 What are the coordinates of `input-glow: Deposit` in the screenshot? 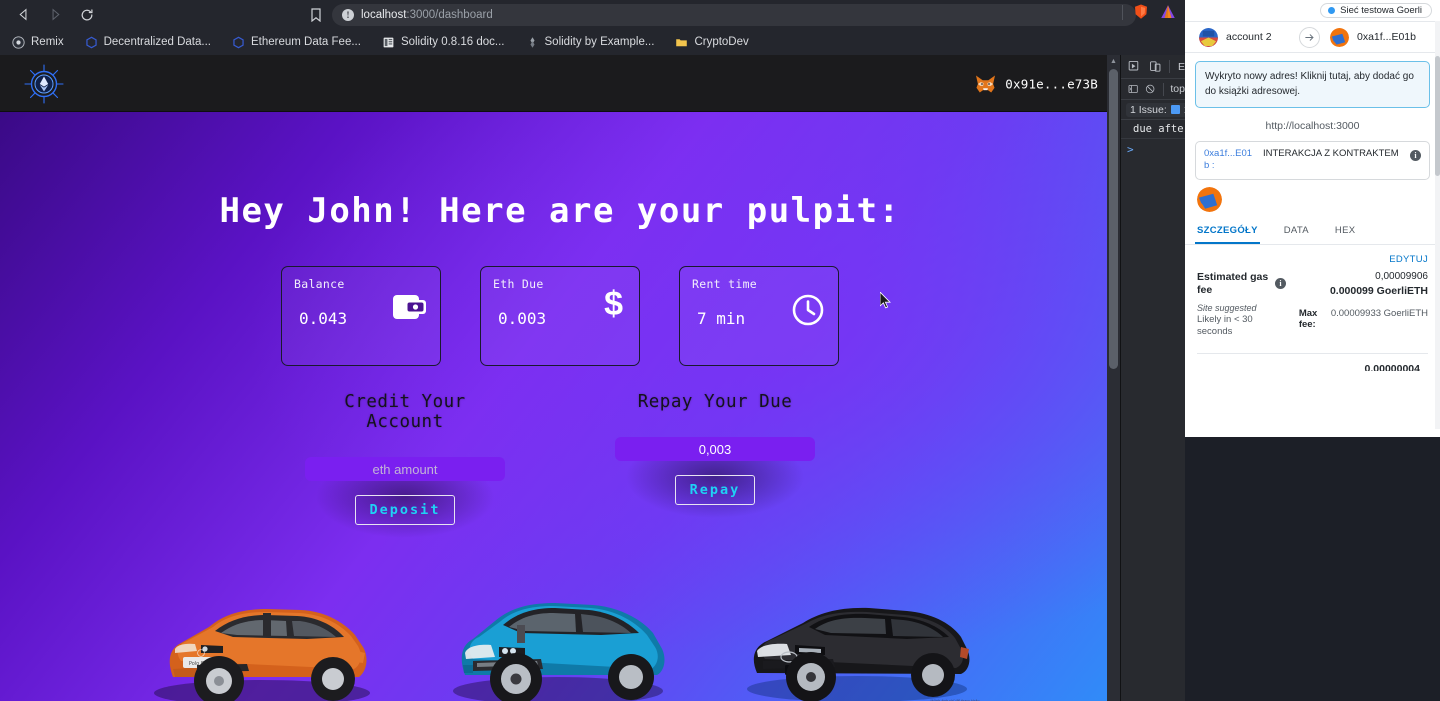 It's located at (405, 497).